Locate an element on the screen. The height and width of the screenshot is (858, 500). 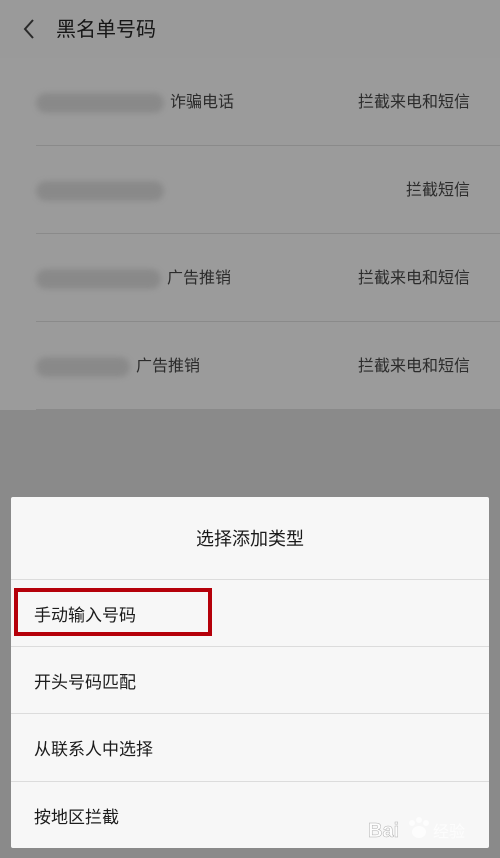
chevron-left-icon is located at coordinates (28, 29).